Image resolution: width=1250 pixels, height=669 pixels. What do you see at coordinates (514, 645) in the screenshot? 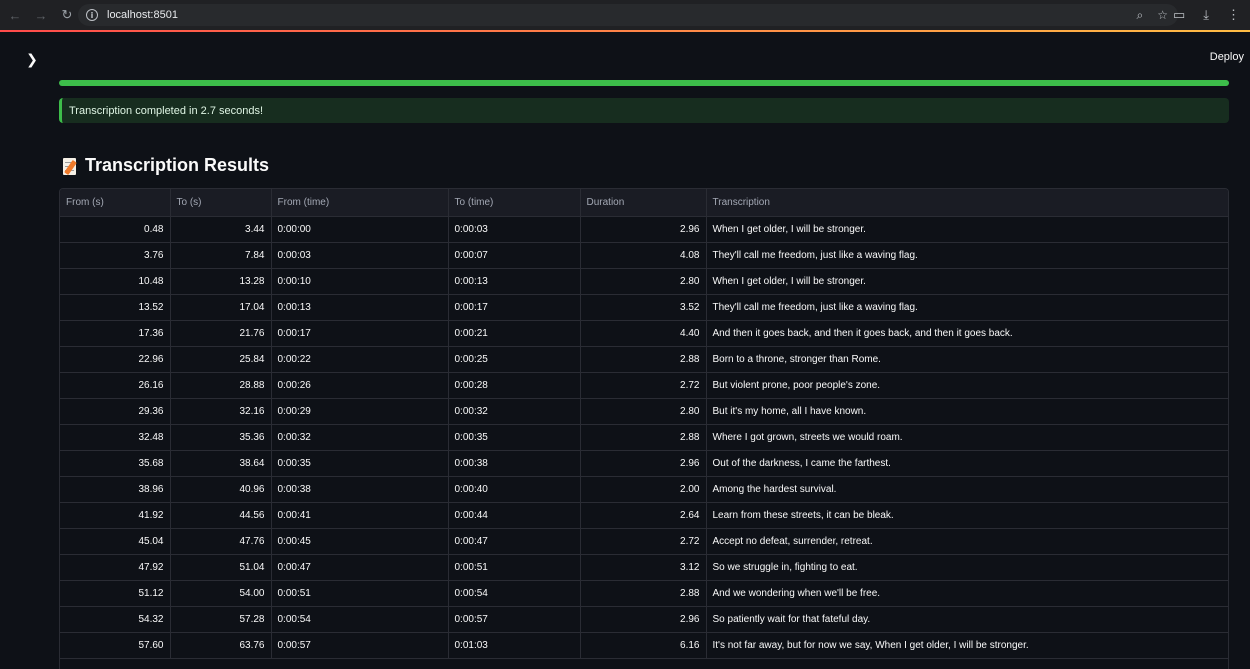
I see `table-cell: 0:01:03` at bounding box center [514, 645].